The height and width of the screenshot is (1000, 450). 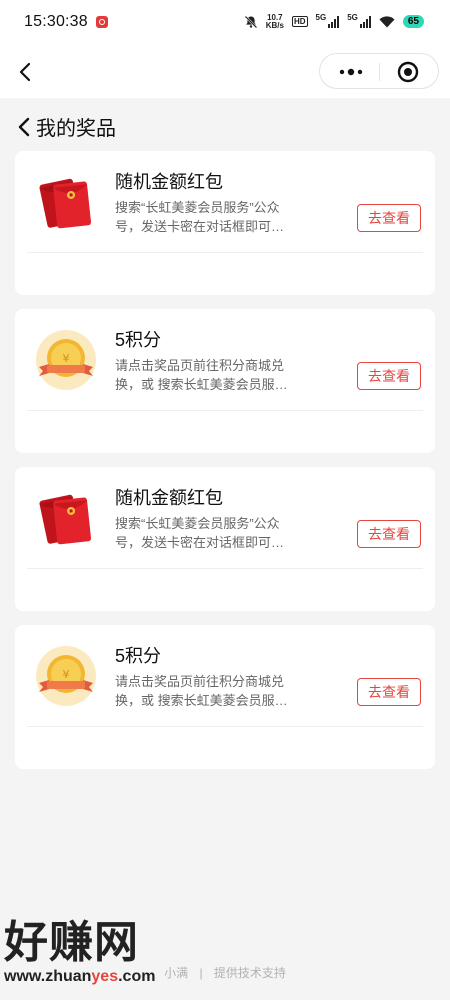 I want to click on status-bar: 15:30:38 10.7 KB/s HD 5G 5G 65, so click(x=225, y=23).